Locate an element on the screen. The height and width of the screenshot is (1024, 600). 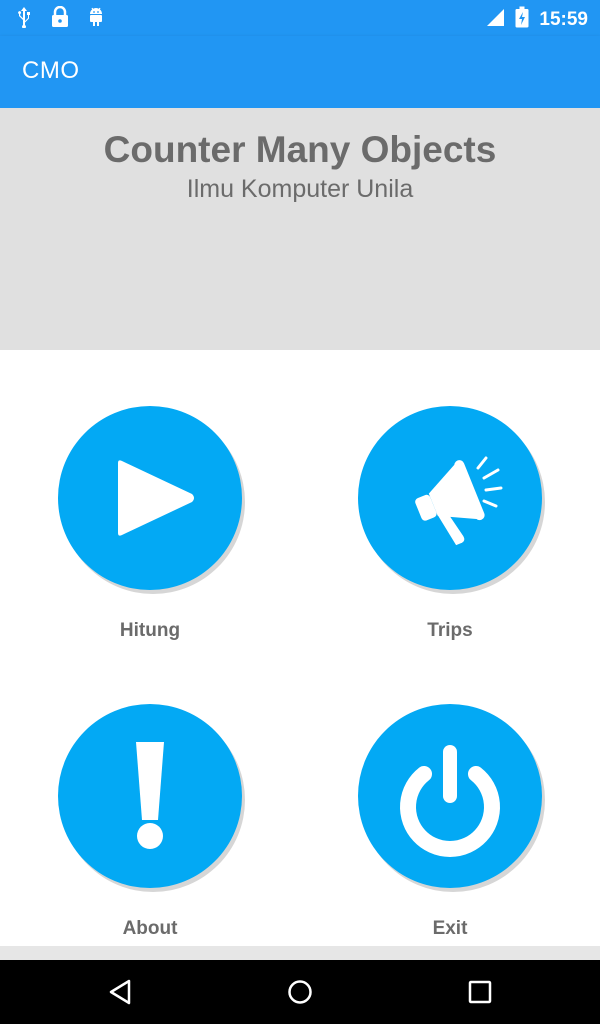
app-title: CMO is located at coordinates (51, 70).